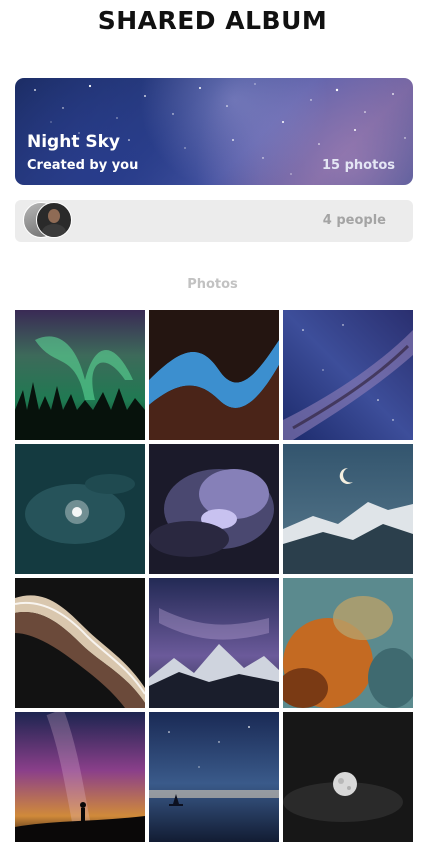  What do you see at coordinates (80, 375) in the screenshot?
I see `photo-tile-aurora` at bounding box center [80, 375].